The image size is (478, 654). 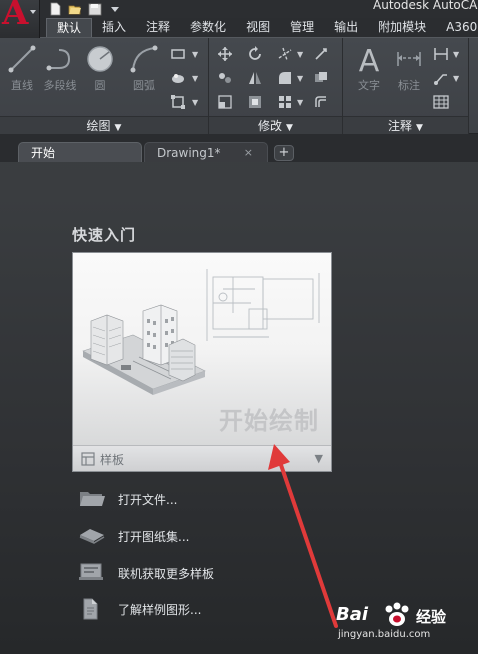 I want to click on watermark-brand-suffix: 经验, so click(x=431, y=617).